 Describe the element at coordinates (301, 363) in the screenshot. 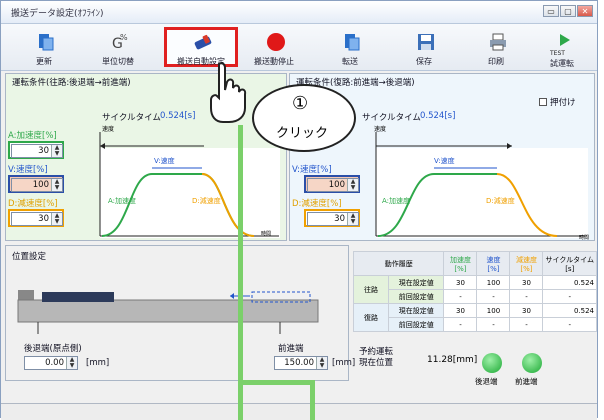

I see `front-end-input: 150.00 ▲ ▼` at that location.